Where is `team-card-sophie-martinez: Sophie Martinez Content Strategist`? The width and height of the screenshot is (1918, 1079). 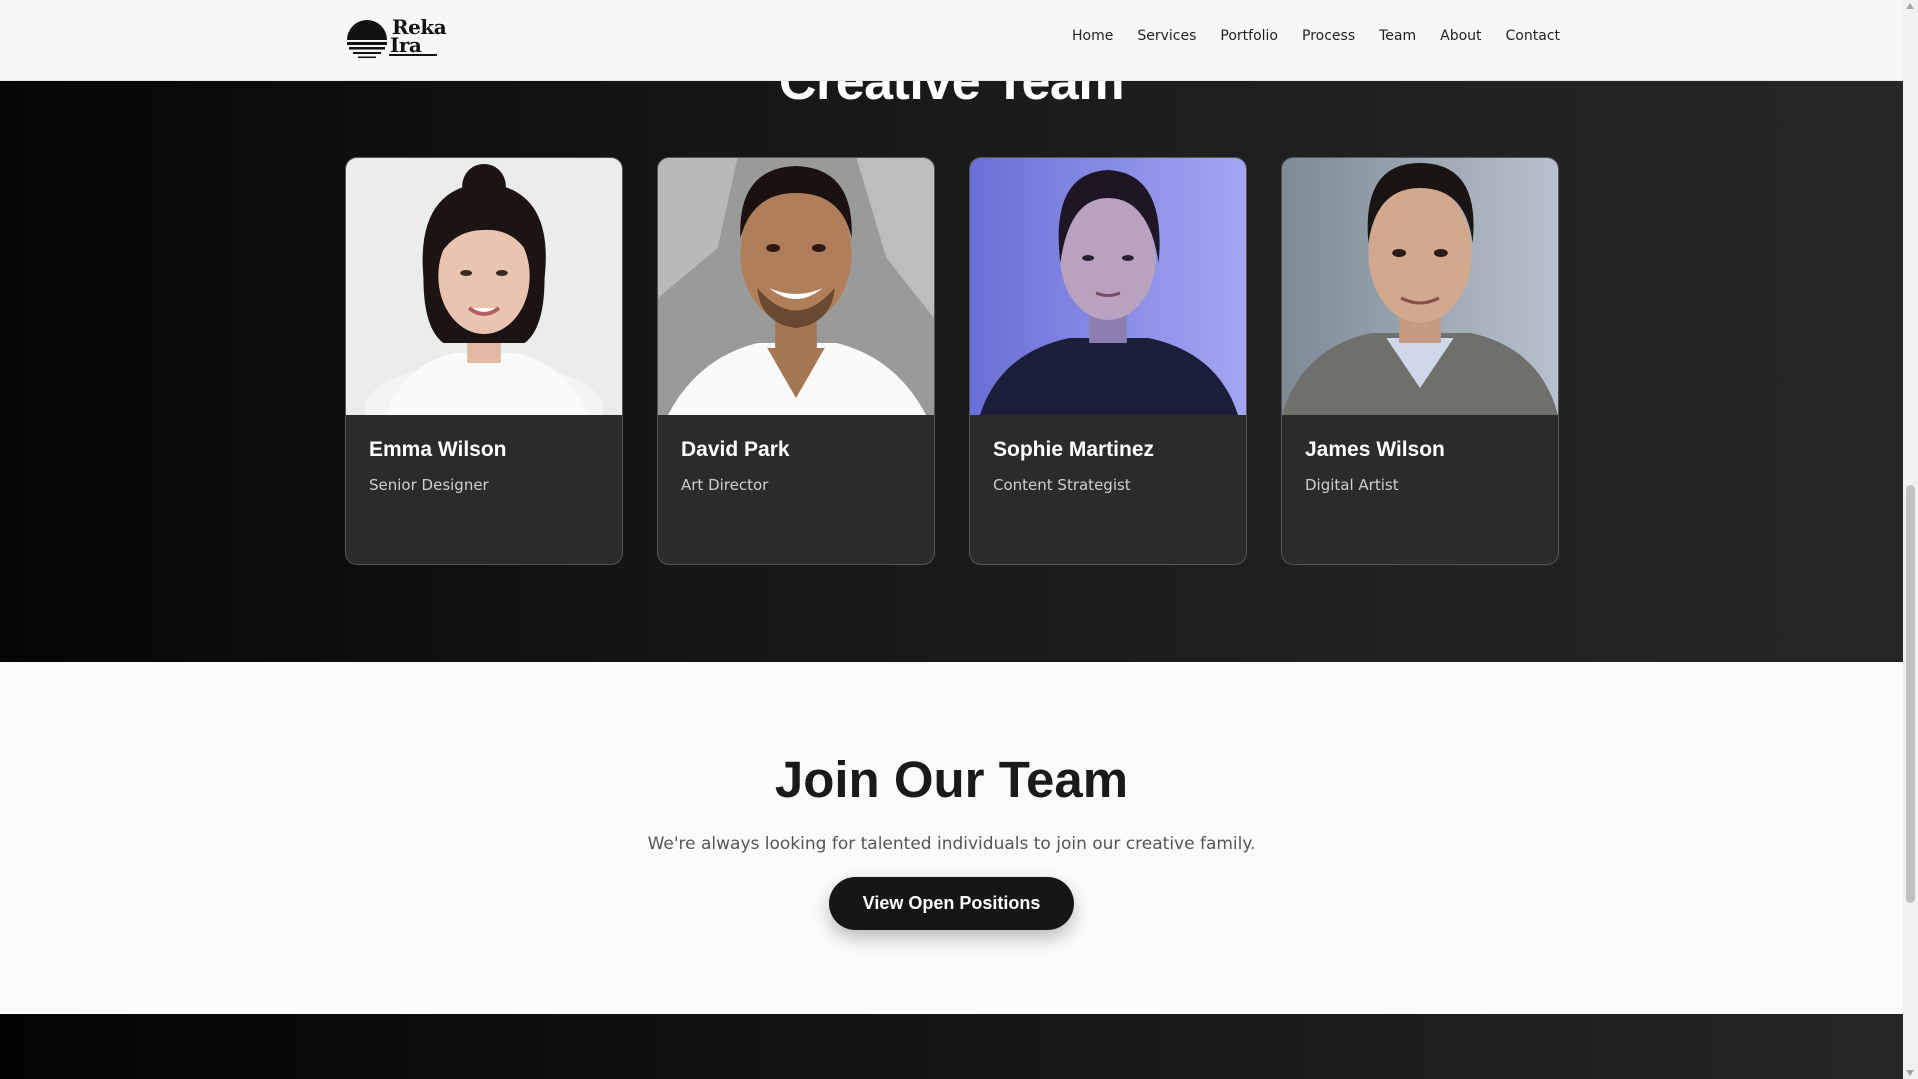
team-card-sophie-martinez: Sophie Martinez Content Strategist is located at coordinates (1108, 361).